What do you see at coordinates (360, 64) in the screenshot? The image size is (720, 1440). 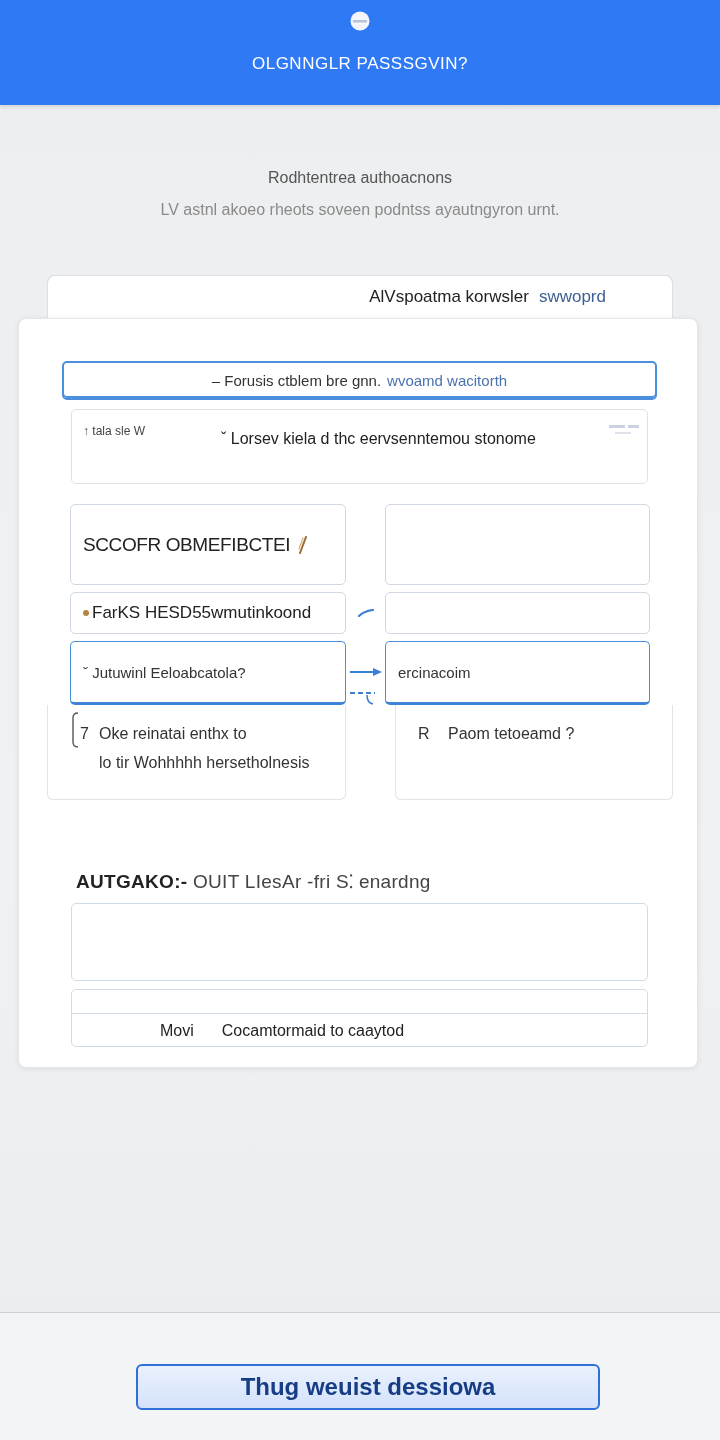 I see `page-title: OLGNNGLR PASSSGVIN?` at bounding box center [360, 64].